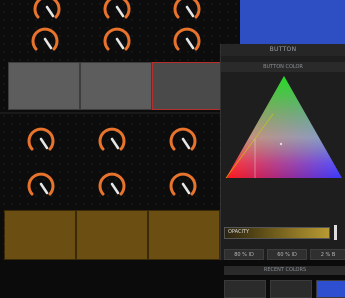  Describe the element at coordinates (287, 254) in the screenshot. I see `percent-button-60: 60 % ID` at that location.